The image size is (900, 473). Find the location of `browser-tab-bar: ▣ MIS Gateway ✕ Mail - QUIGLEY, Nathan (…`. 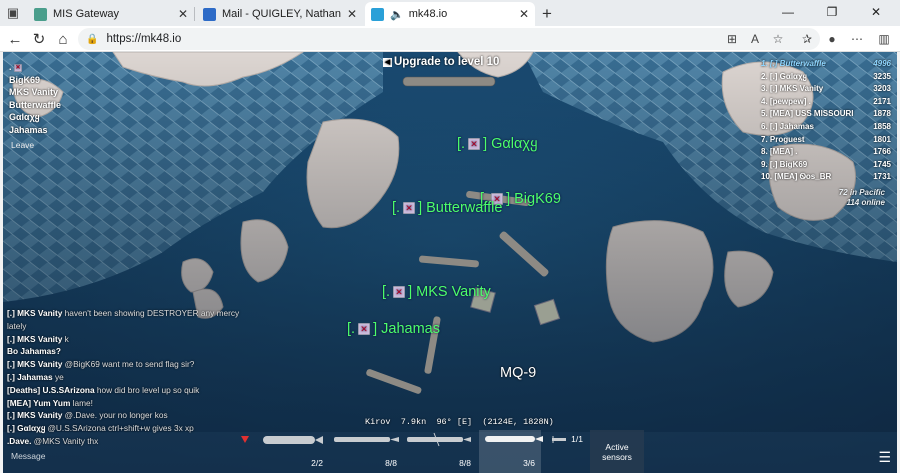

browser-tab-bar: ▣ MIS Gateway ✕ Mail - QUIGLEY, Nathan (… is located at coordinates (450, 13).